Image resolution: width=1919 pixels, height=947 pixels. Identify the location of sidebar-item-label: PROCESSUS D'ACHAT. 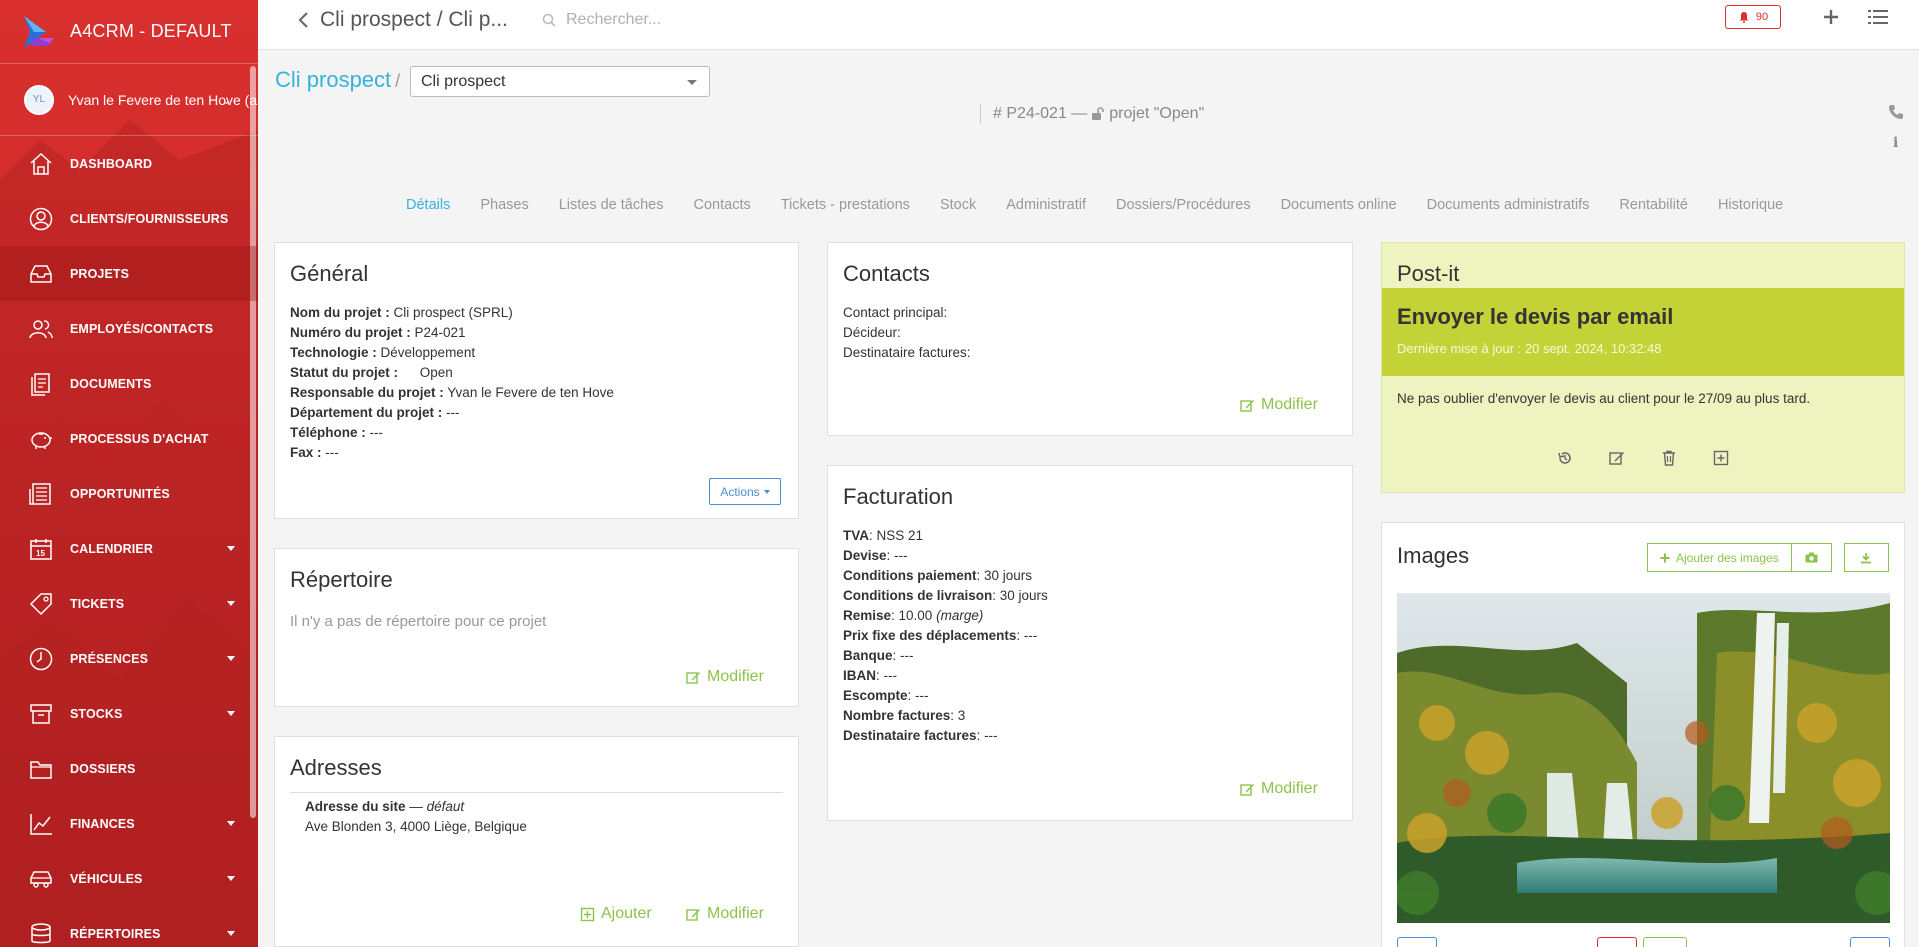
(139, 438).